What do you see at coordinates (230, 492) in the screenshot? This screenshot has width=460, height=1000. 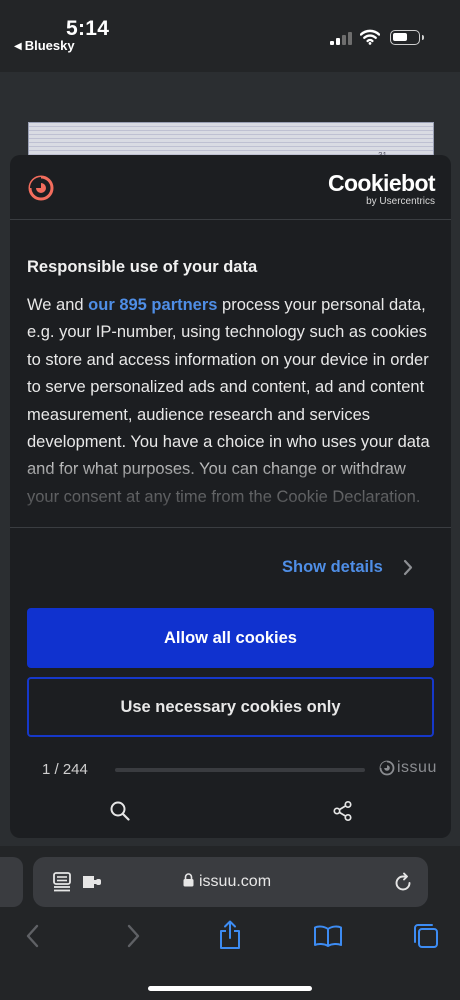 I see `body-fade-overlay` at bounding box center [230, 492].